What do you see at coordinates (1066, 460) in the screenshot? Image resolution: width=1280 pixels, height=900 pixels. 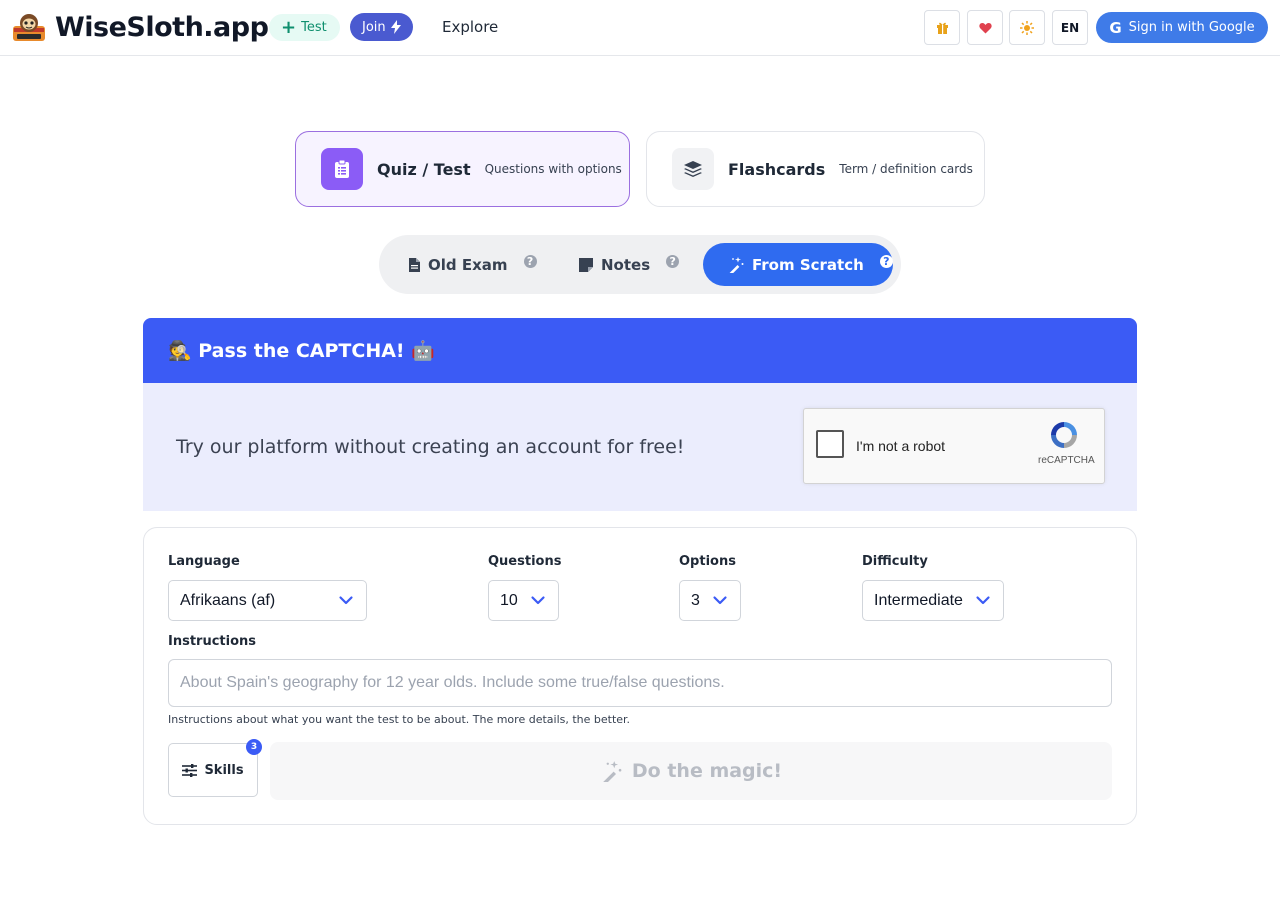 I see `recaptcha-brand: reCAPTCHA` at bounding box center [1066, 460].